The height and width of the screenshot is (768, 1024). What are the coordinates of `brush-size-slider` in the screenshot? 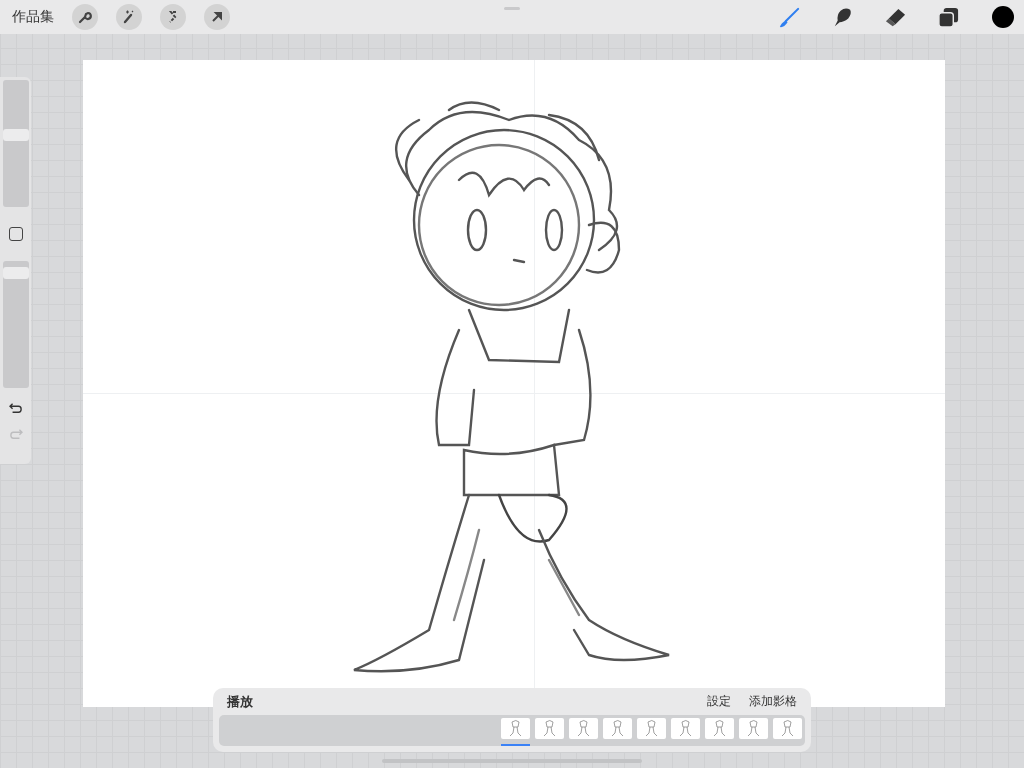 It's located at (15, 143).